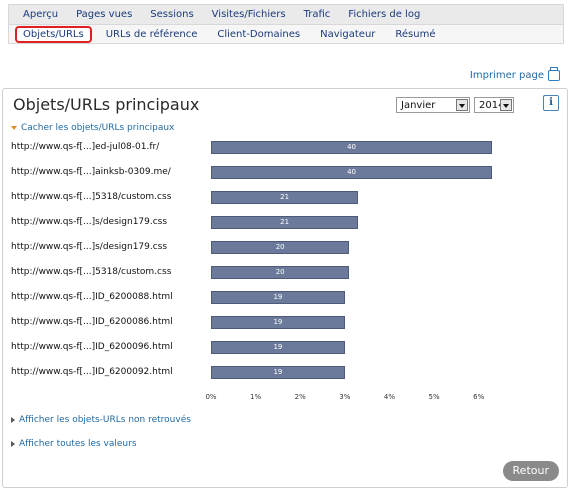  Describe the element at coordinates (345, 397) in the screenshot. I see `x-tick-label: 3%` at that location.